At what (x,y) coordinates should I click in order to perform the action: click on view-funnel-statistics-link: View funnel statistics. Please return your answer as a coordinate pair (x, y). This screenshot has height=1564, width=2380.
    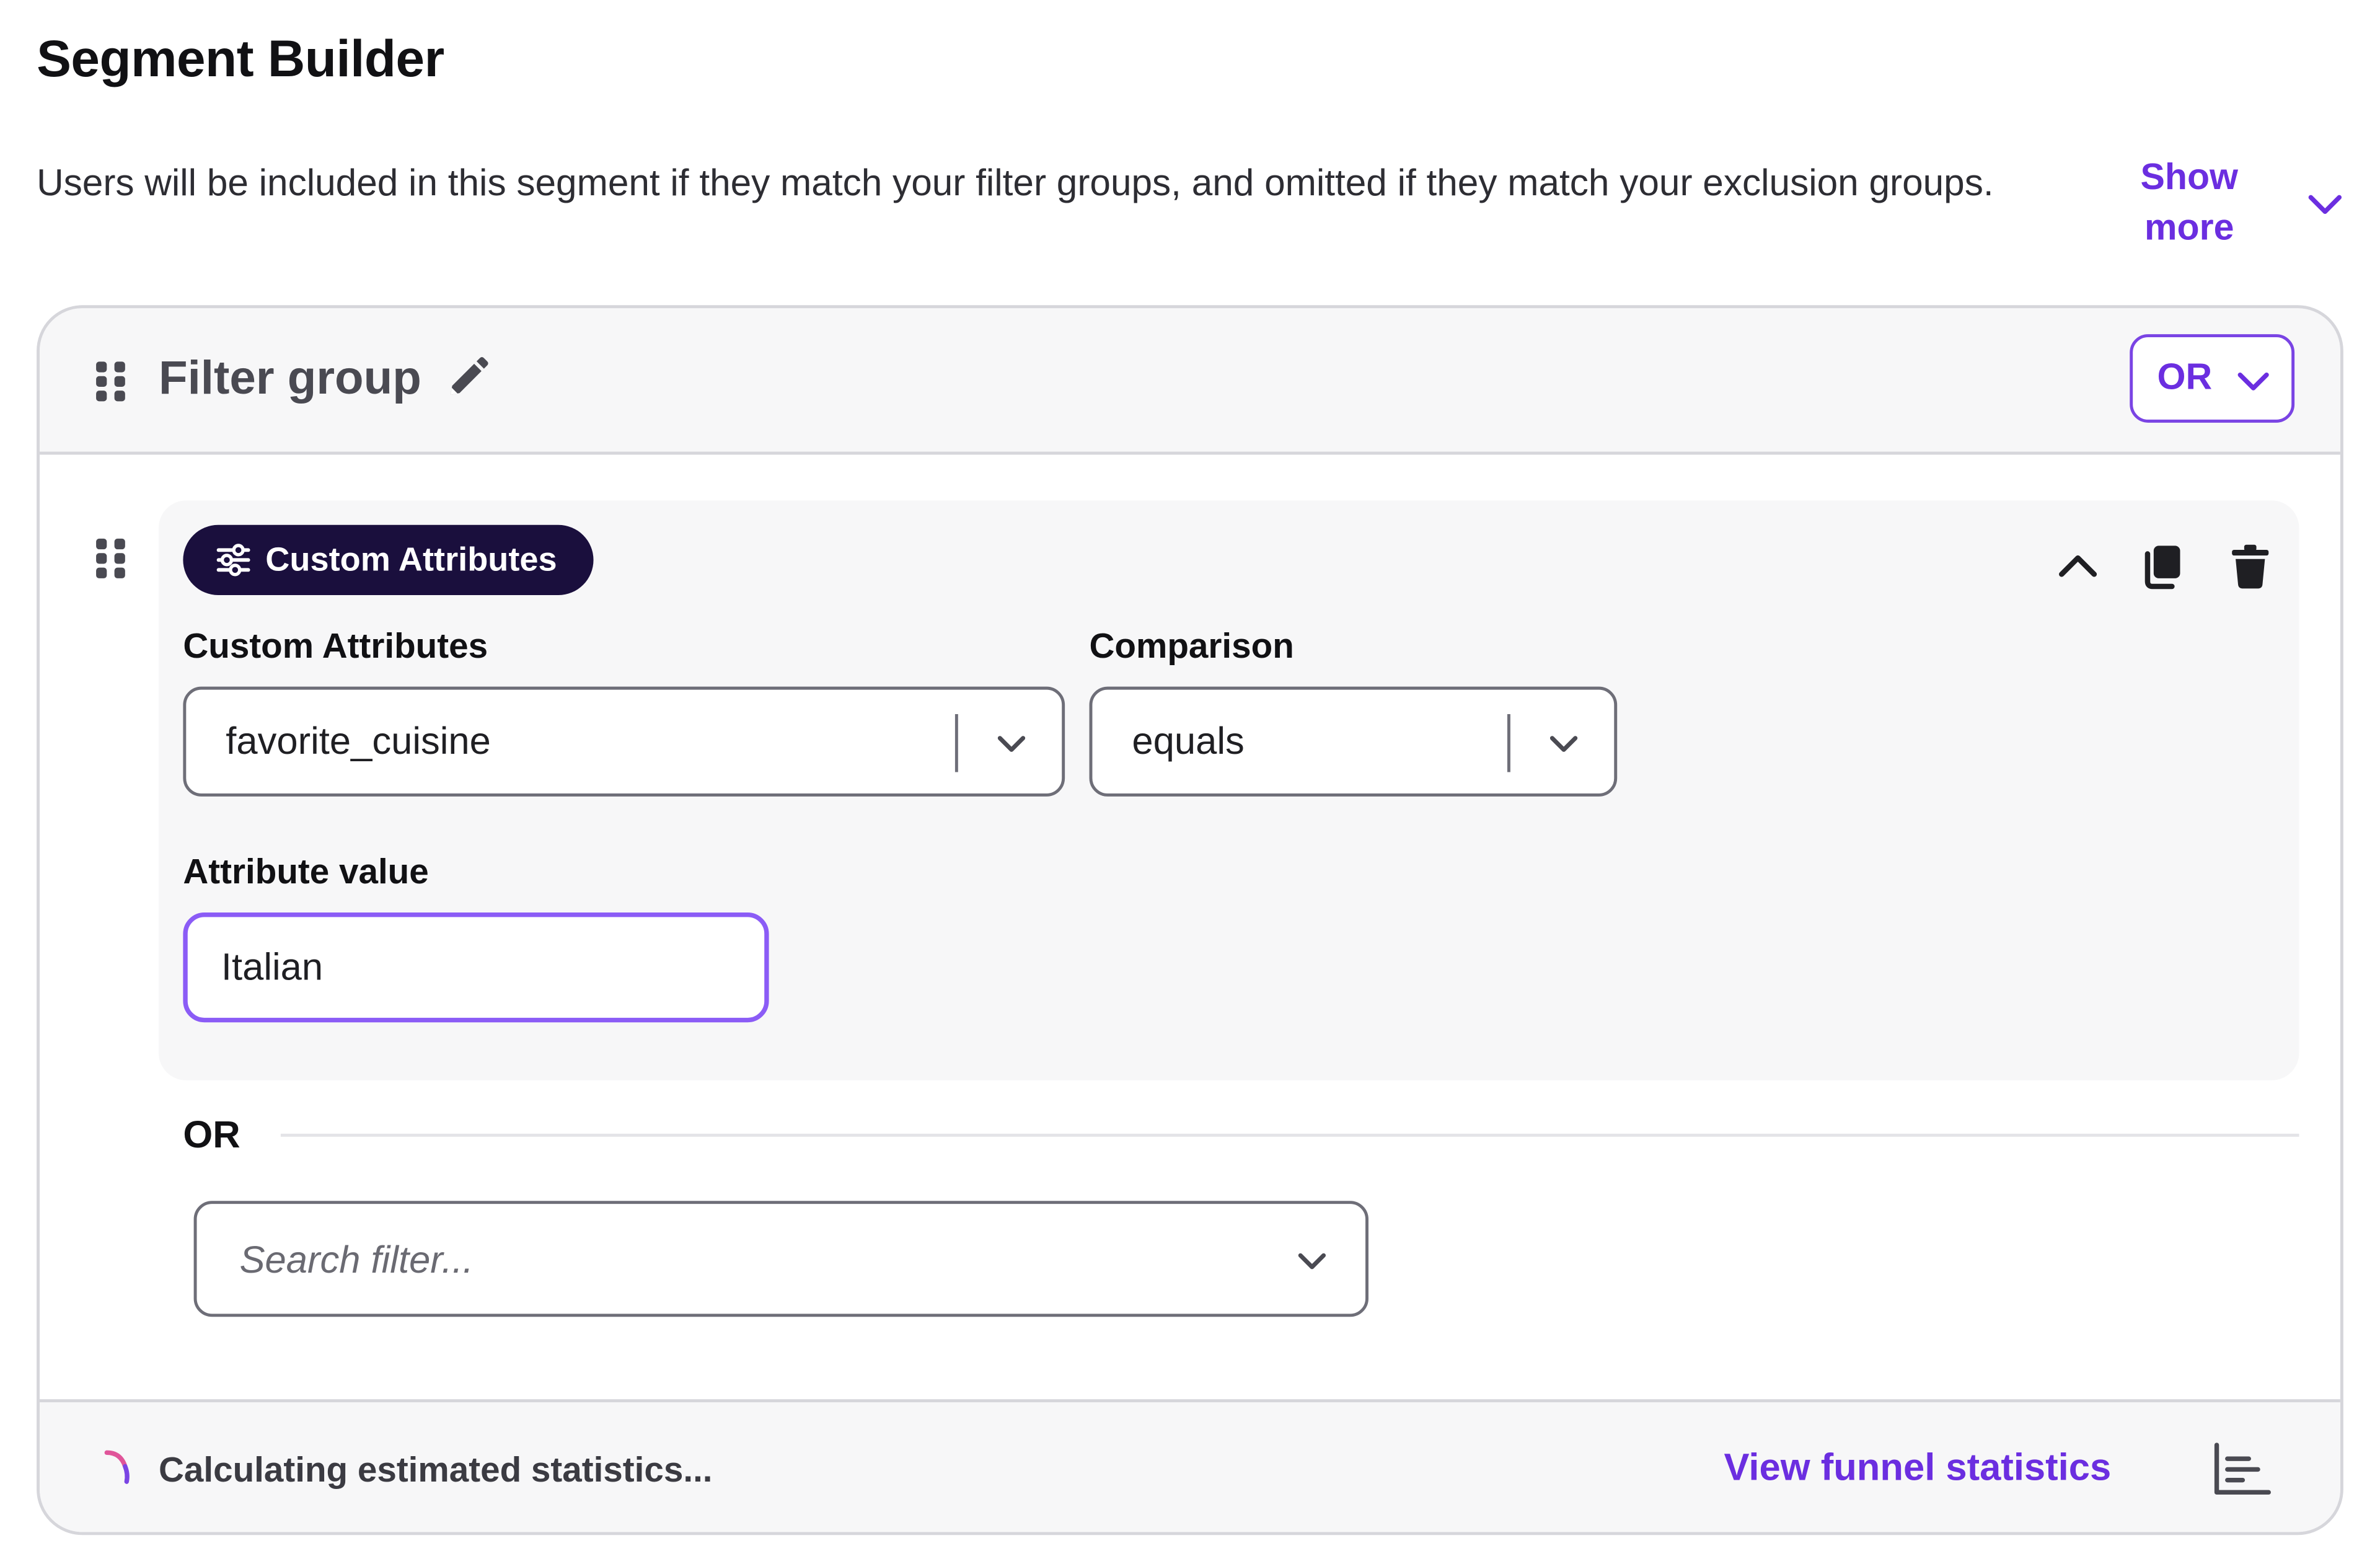
    Looking at the image, I should click on (1917, 1469).